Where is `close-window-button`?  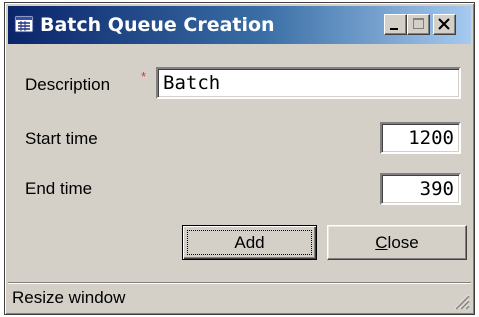 close-window-button is located at coordinates (444, 24).